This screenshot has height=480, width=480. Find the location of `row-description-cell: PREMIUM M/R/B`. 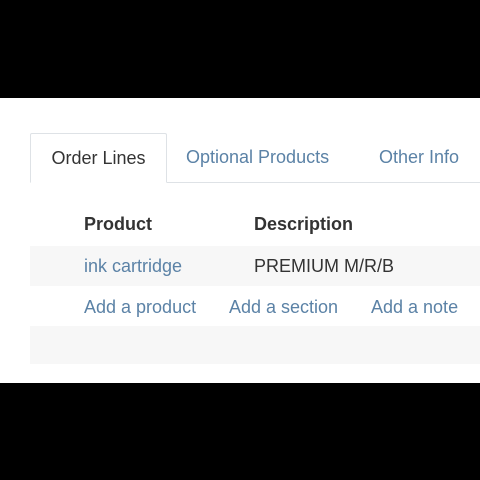

row-description-cell: PREMIUM M/R/B is located at coordinates (324, 266).